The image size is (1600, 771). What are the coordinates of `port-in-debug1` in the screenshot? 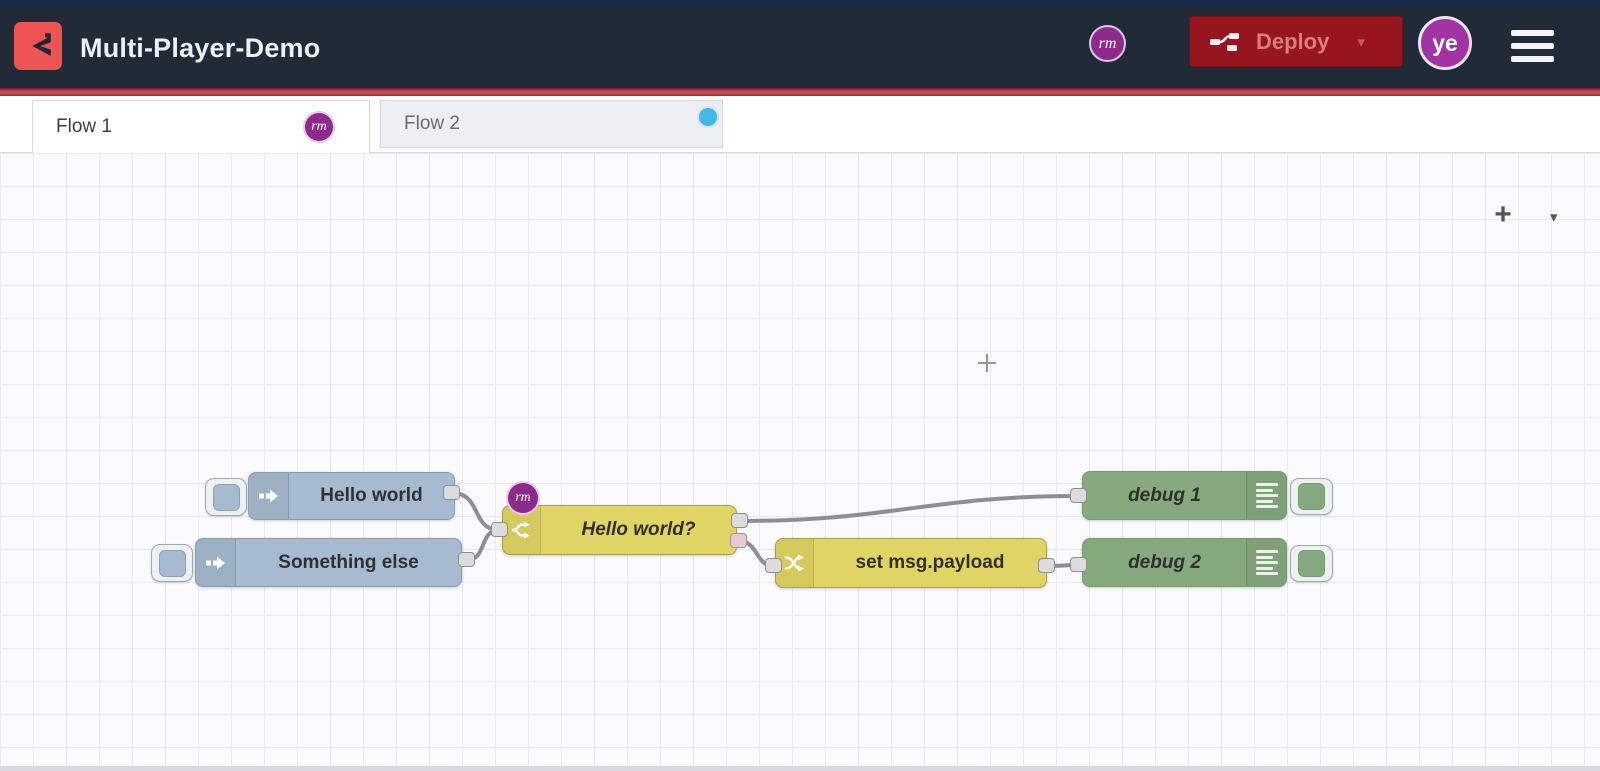 It's located at (1078, 495).